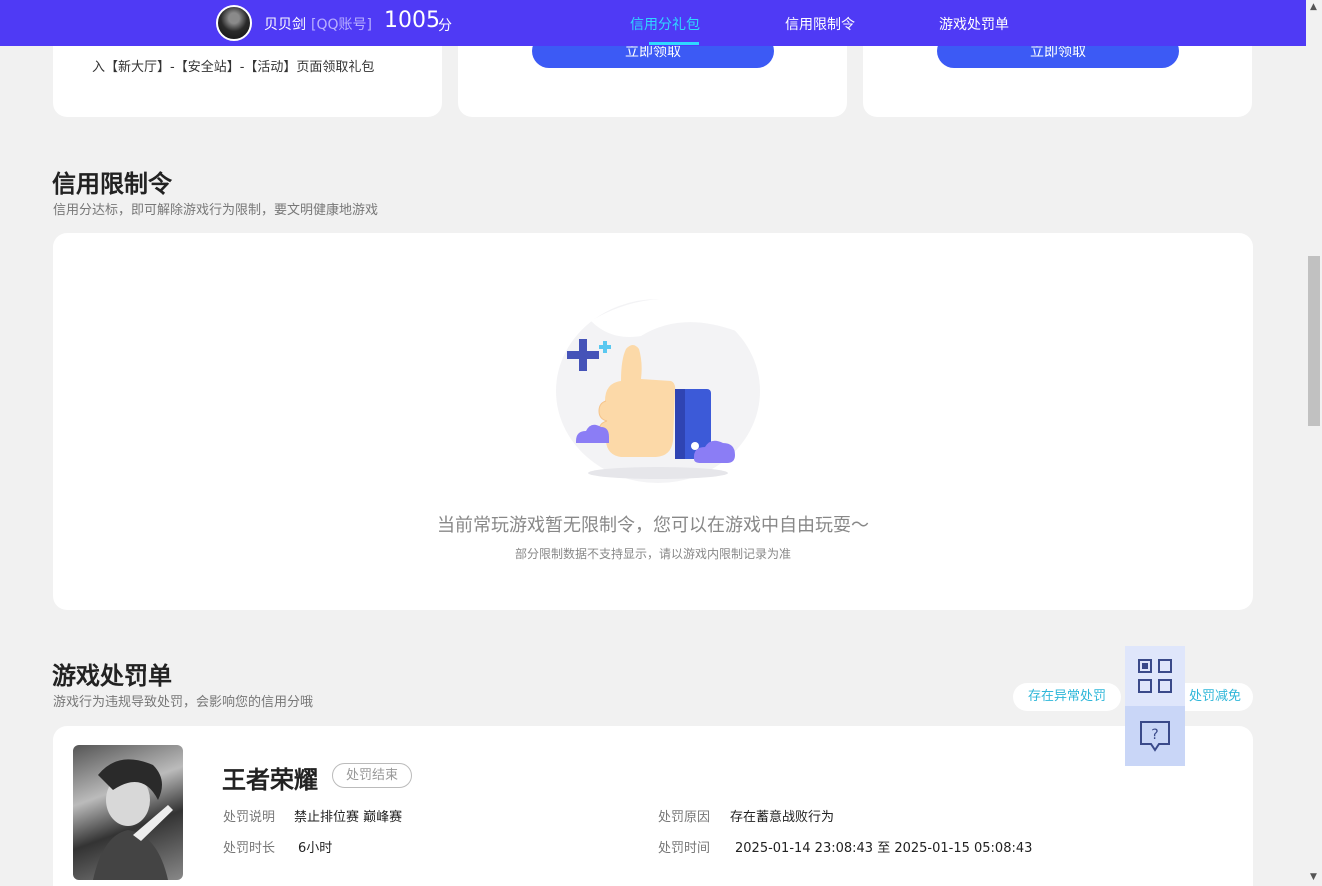  Describe the element at coordinates (234, 23) in the screenshot. I see `avatar` at that location.